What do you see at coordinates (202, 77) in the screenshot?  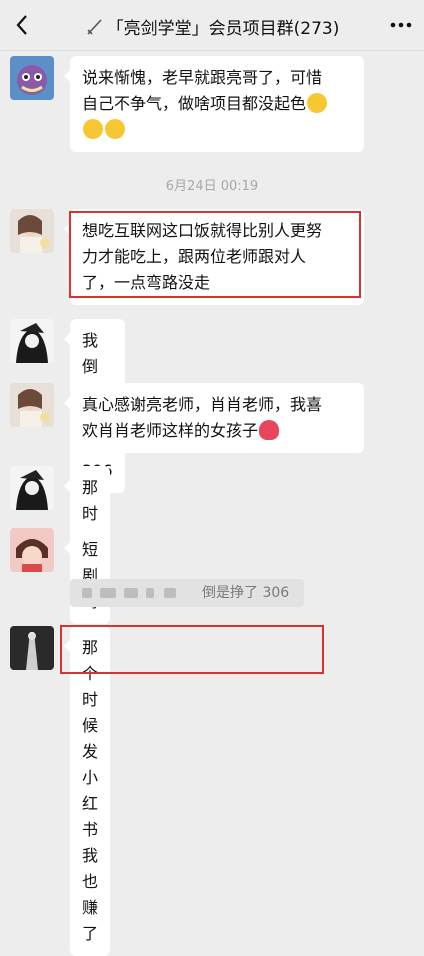 I see `message-text: 说来惭愧，老早就跟亮哥了，可惜` at bounding box center [202, 77].